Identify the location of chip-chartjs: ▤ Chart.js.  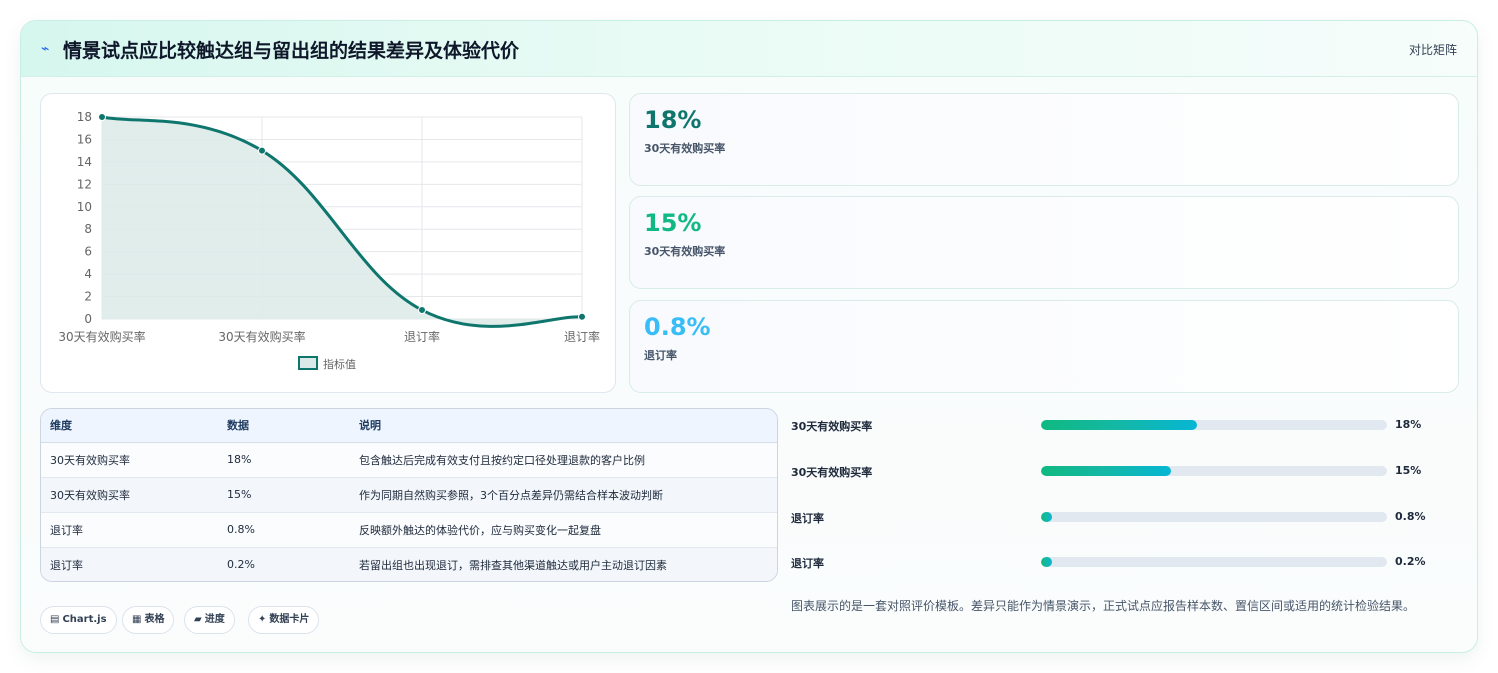
(78, 620).